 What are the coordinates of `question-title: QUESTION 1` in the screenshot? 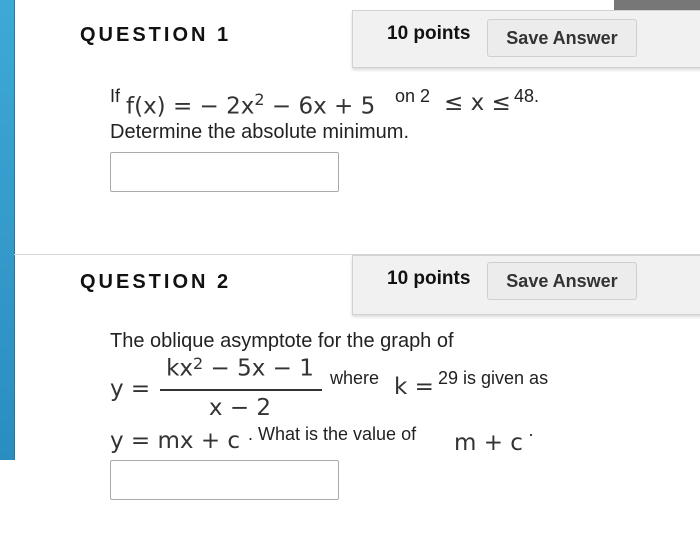 It's located at (156, 35).